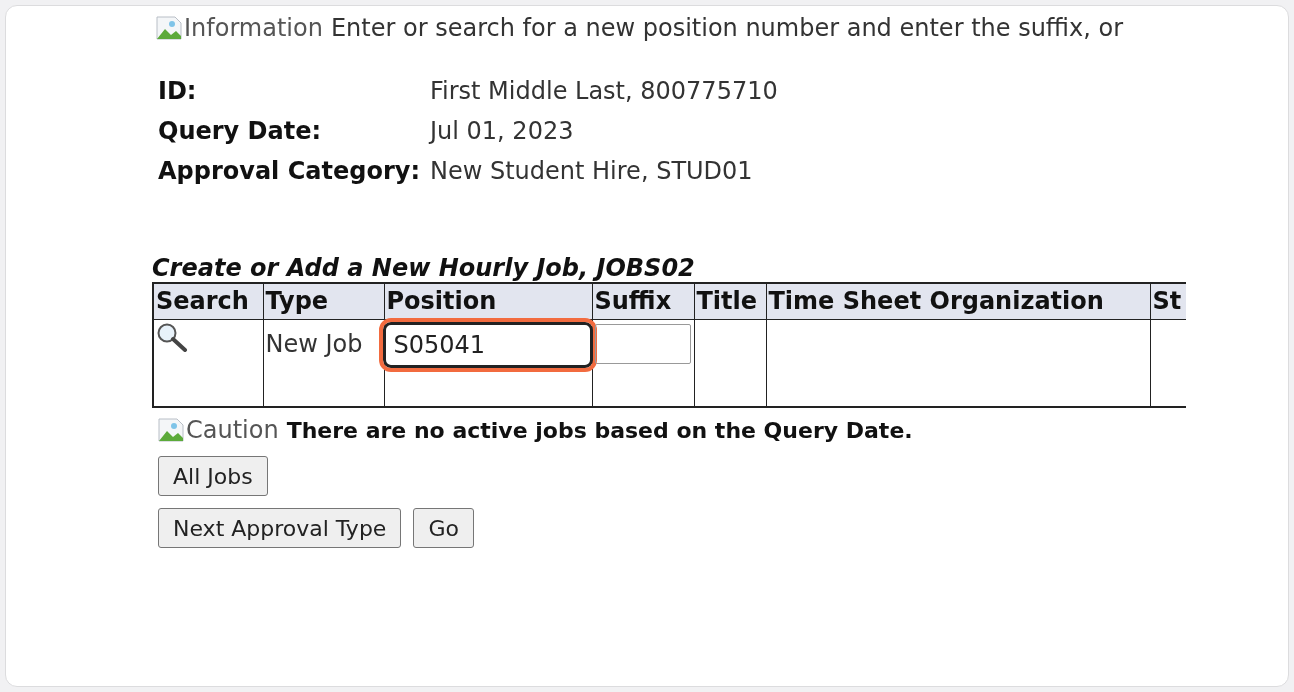 This screenshot has width=1294, height=692. What do you see at coordinates (642, 343) in the screenshot?
I see `suffix-input-field` at bounding box center [642, 343].